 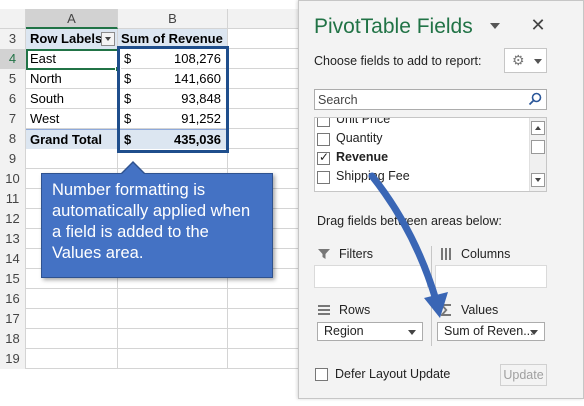 What do you see at coordinates (538, 180) in the screenshot?
I see `scroll-down-button` at bounding box center [538, 180].